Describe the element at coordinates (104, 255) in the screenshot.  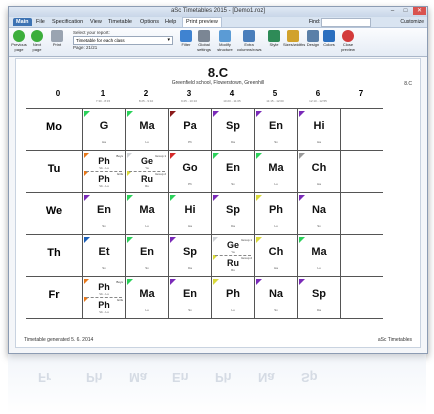
I see `lesson-cell: Et Sv` at that location.